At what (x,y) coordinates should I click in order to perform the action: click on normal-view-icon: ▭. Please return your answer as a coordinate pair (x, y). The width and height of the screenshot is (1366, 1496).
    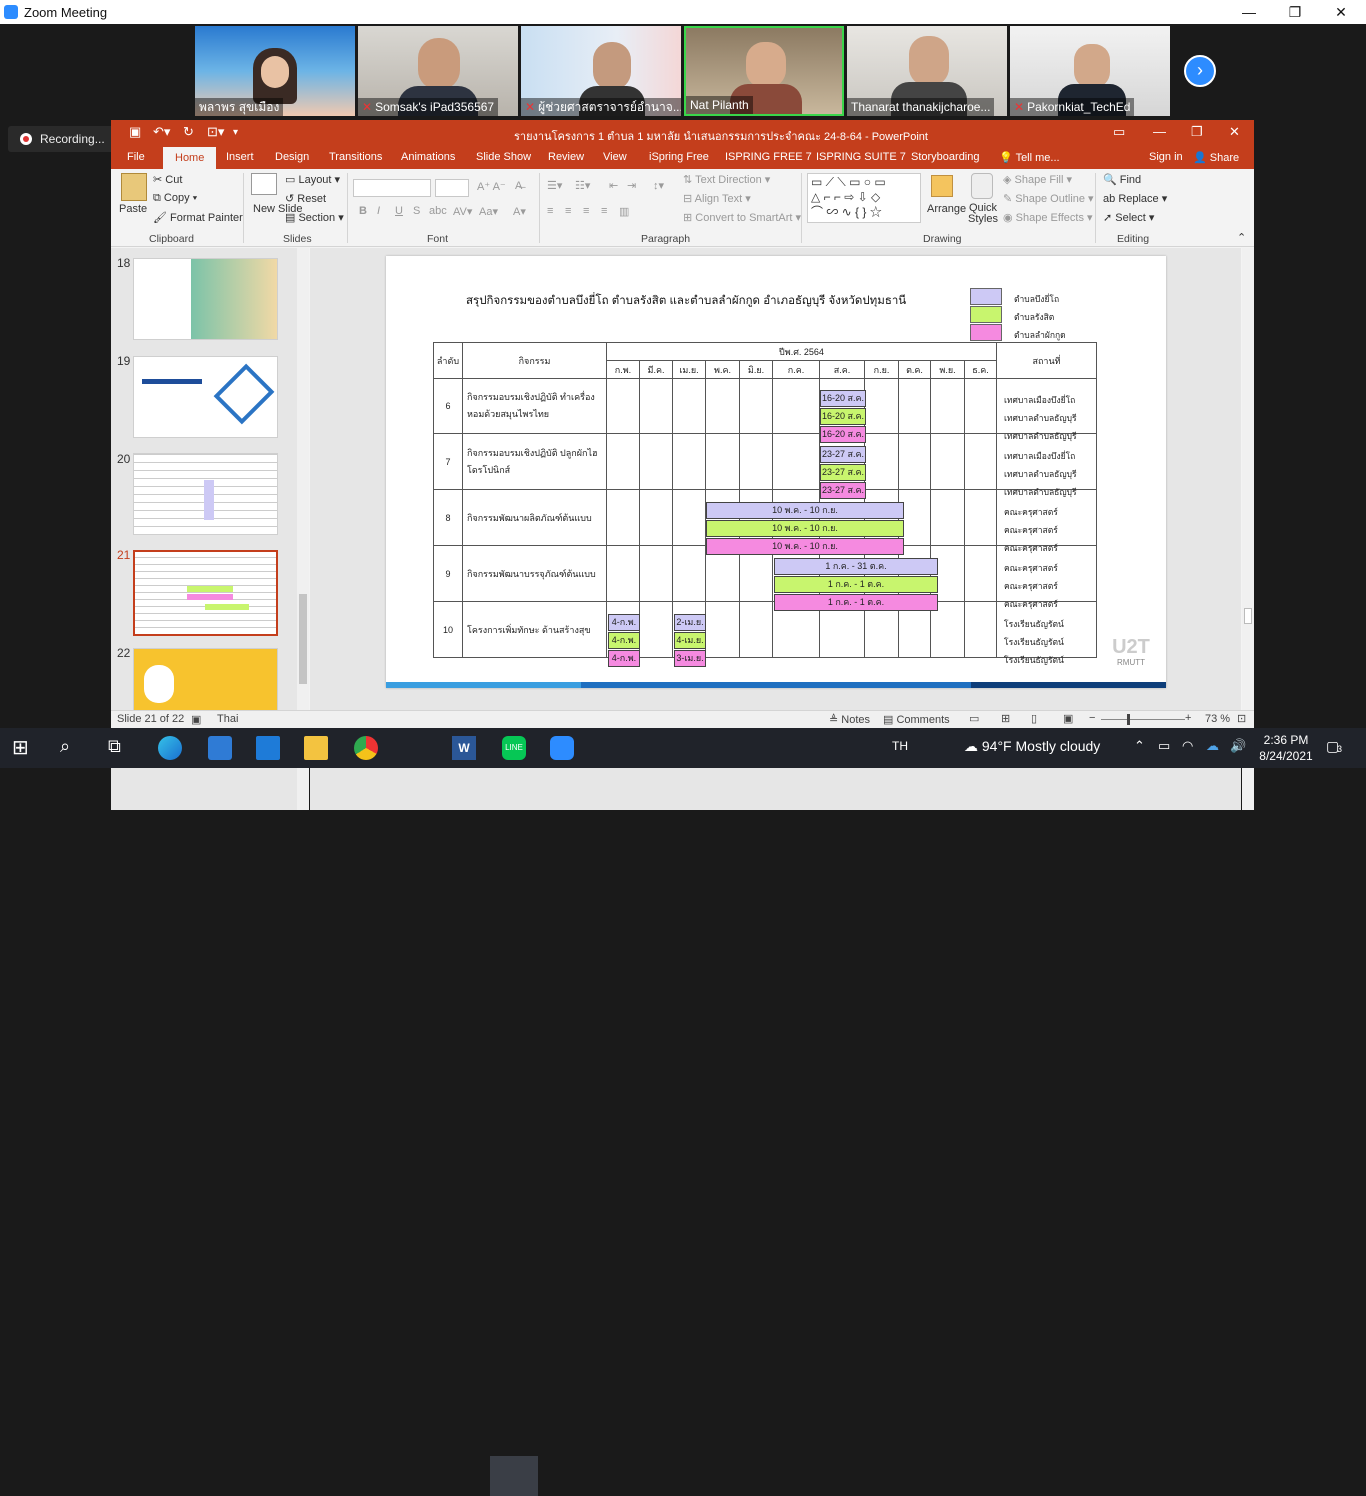
    Looking at the image, I should click on (974, 718).